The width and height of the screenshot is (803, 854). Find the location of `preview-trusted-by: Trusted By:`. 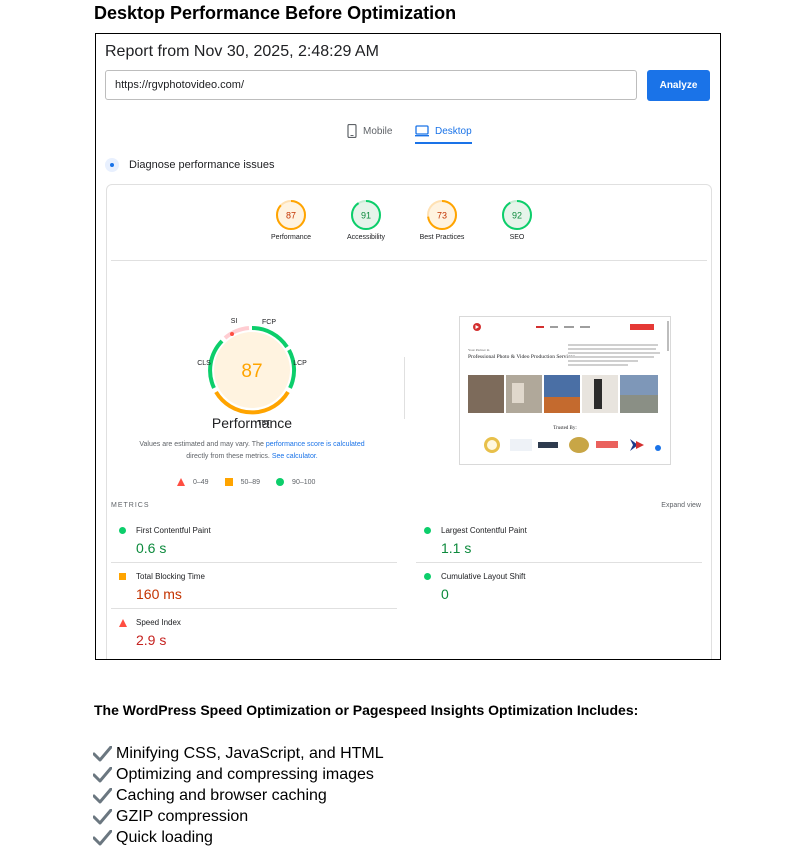

preview-trusted-by: Trusted By: is located at coordinates (565, 428).